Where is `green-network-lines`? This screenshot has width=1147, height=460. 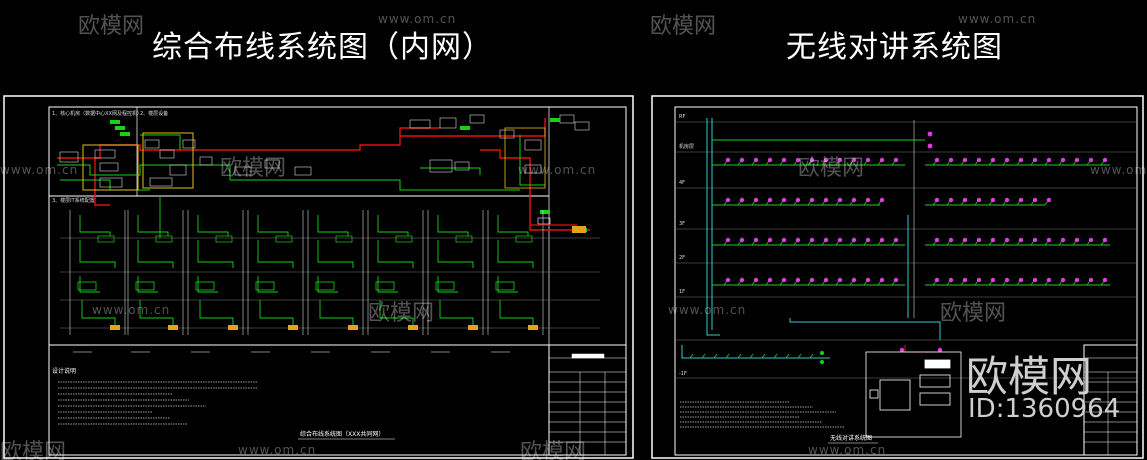 green-network-lines is located at coordinates (301, 162).